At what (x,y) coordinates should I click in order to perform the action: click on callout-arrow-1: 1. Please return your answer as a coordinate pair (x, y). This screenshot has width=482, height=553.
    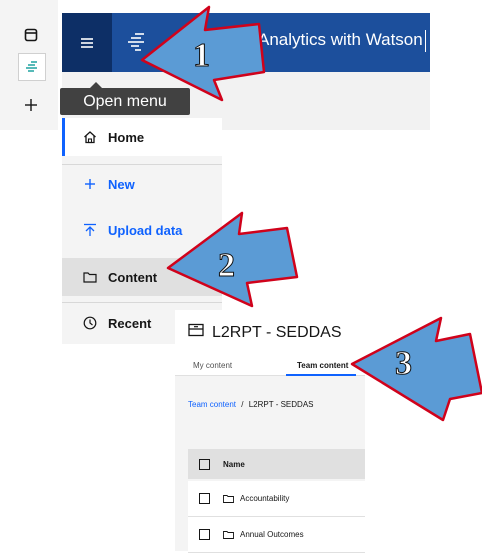
    Looking at the image, I should click on (203, 53).